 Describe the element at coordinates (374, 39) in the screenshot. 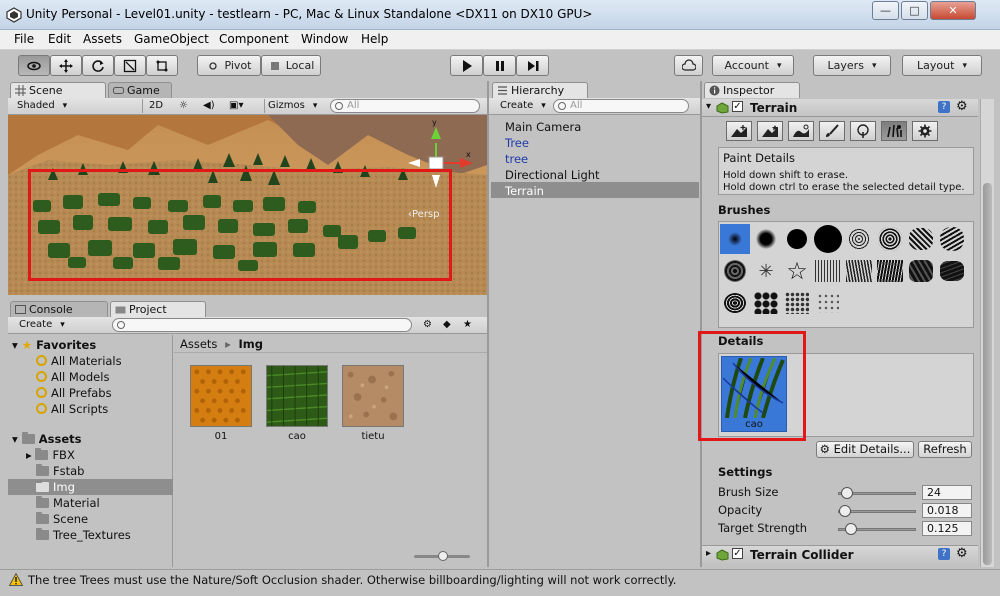

I see `menu-help: Help` at that location.